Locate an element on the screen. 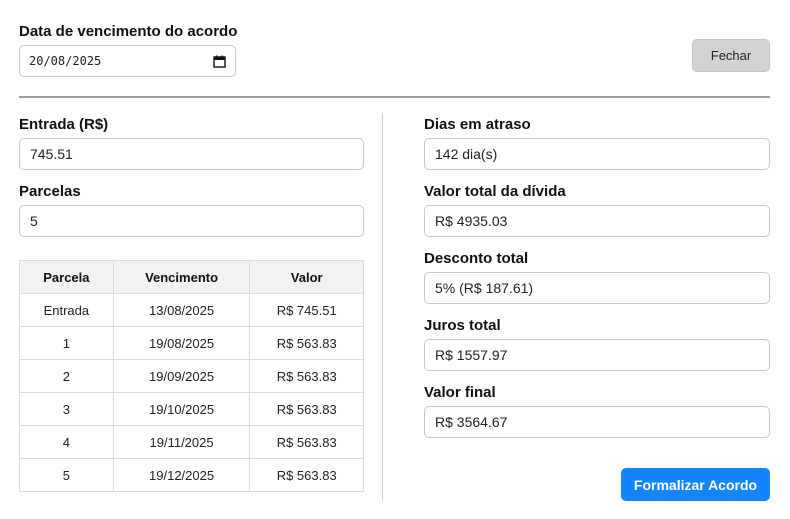 The height and width of the screenshot is (519, 790). table-row: 5 19/12/2025 R$ 563.83 is located at coordinates (191, 475).